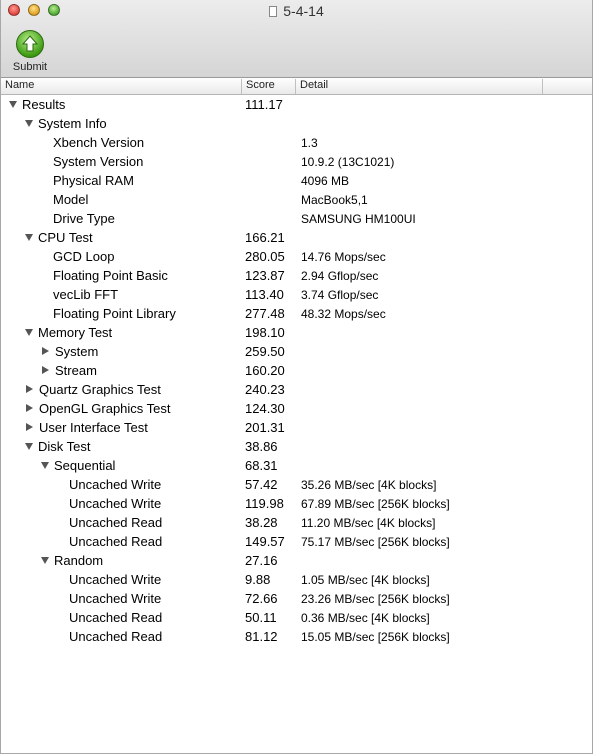 This screenshot has width=593, height=754. I want to click on row-name: CPU Test, so click(59, 237).